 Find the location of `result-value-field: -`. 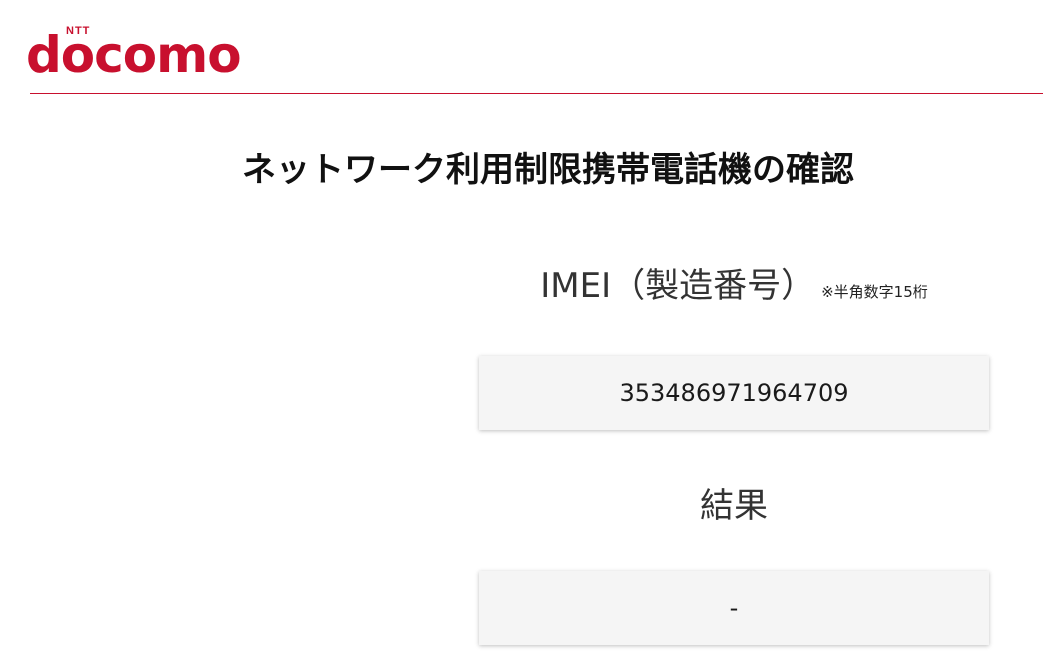

result-value-field: - is located at coordinates (734, 608).